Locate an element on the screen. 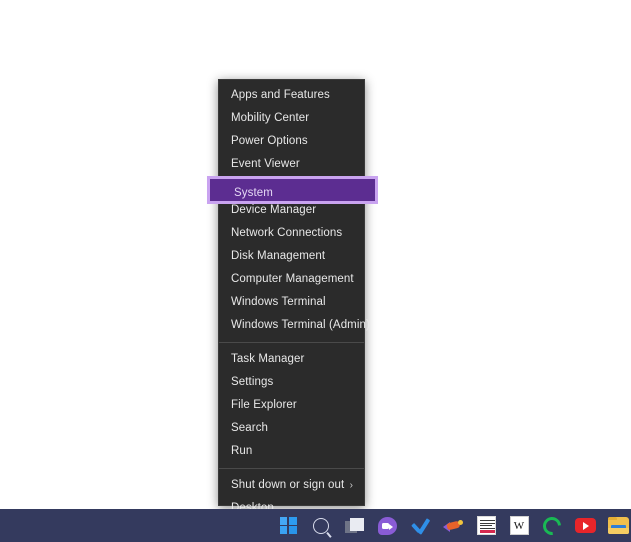 The image size is (631, 542). rocket-icon is located at coordinates (453, 526).